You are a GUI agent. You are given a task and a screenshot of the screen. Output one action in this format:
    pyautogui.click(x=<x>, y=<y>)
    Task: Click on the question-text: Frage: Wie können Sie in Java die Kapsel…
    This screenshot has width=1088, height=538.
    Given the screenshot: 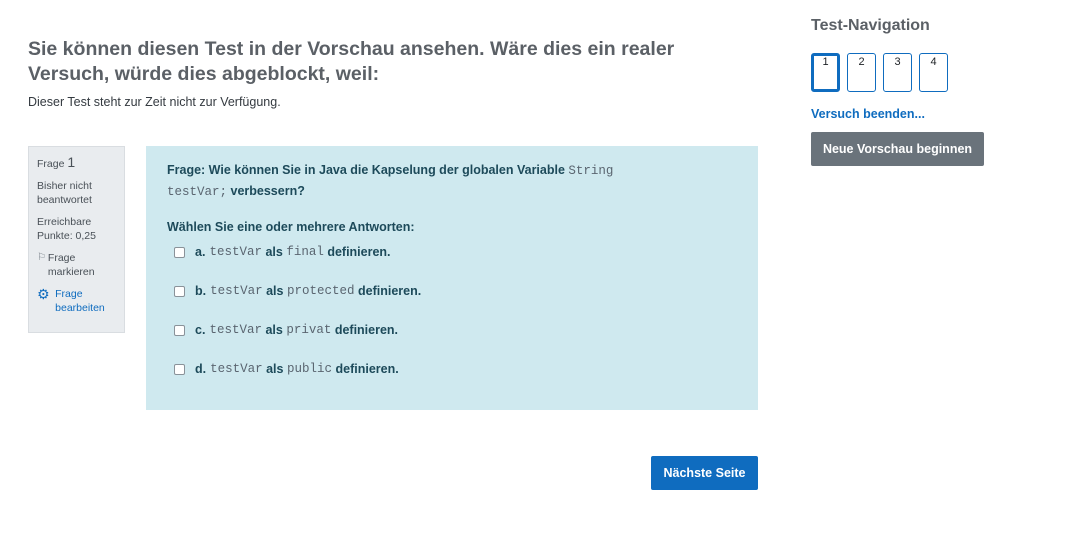 What is the action you would take?
    pyautogui.click(x=397, y=181)
    